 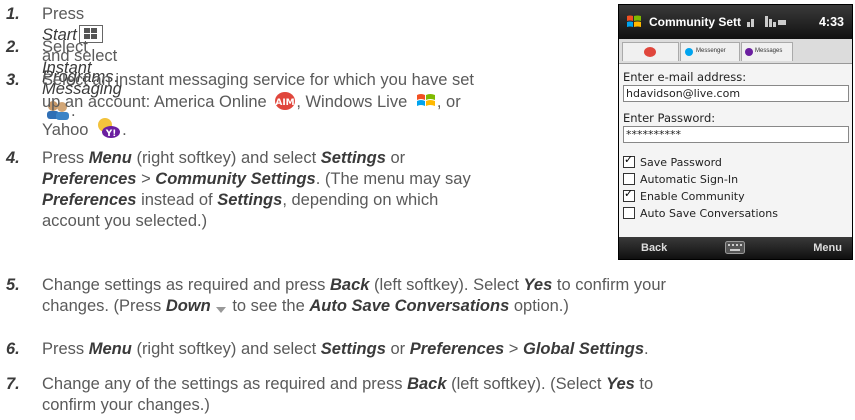 I want to click on phone-tabs: Messenger Messages, so click(x=735, y=51).